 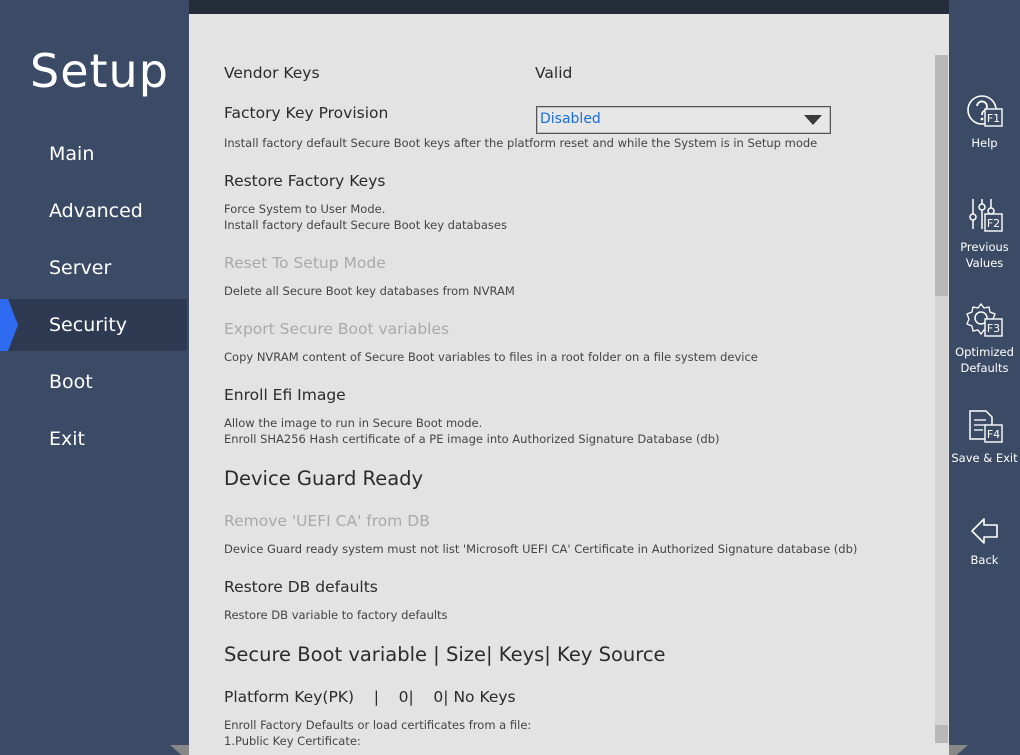 I want to click on help-button: F1 Help, so click(x=984, y=122).